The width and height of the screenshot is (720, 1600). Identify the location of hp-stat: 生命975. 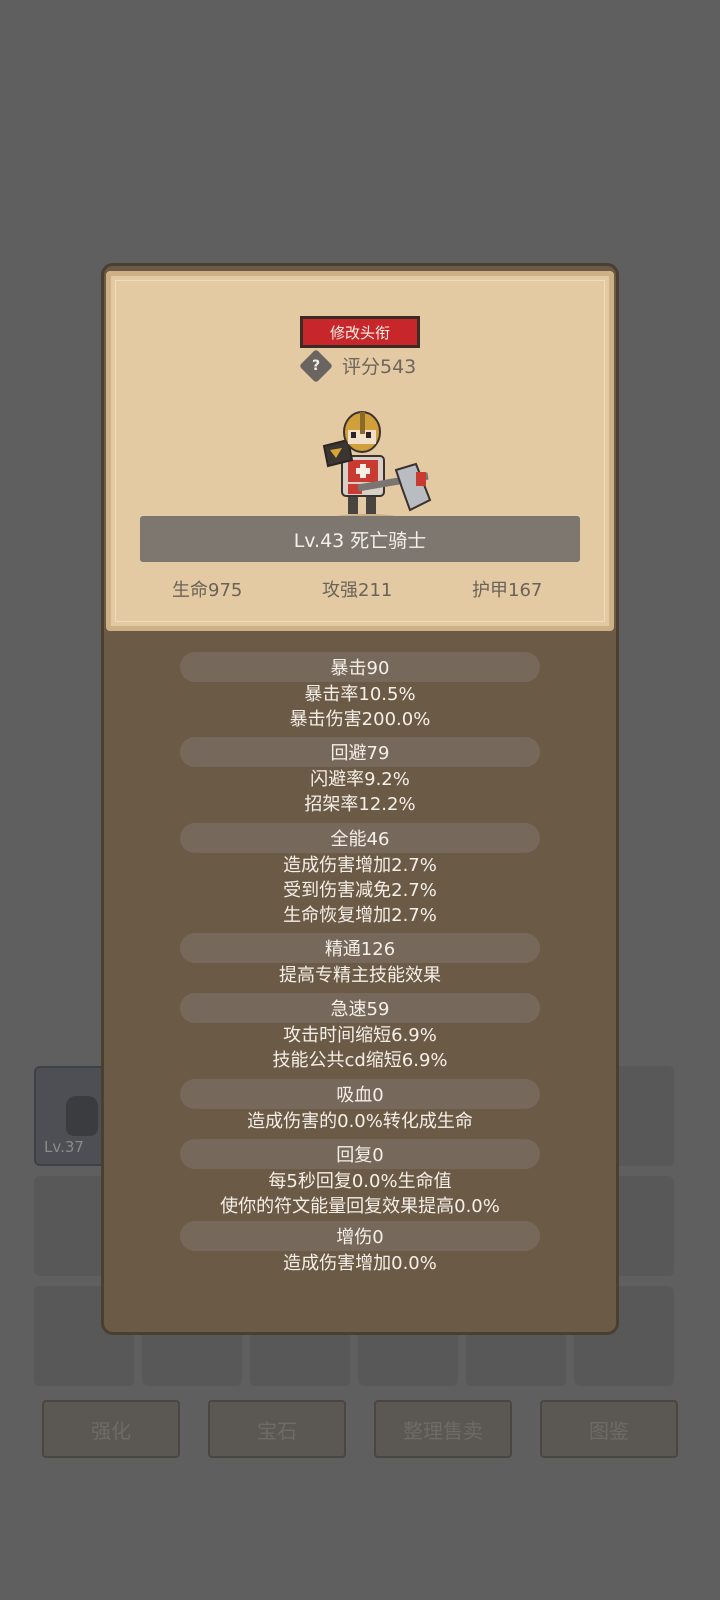
(207, 590).